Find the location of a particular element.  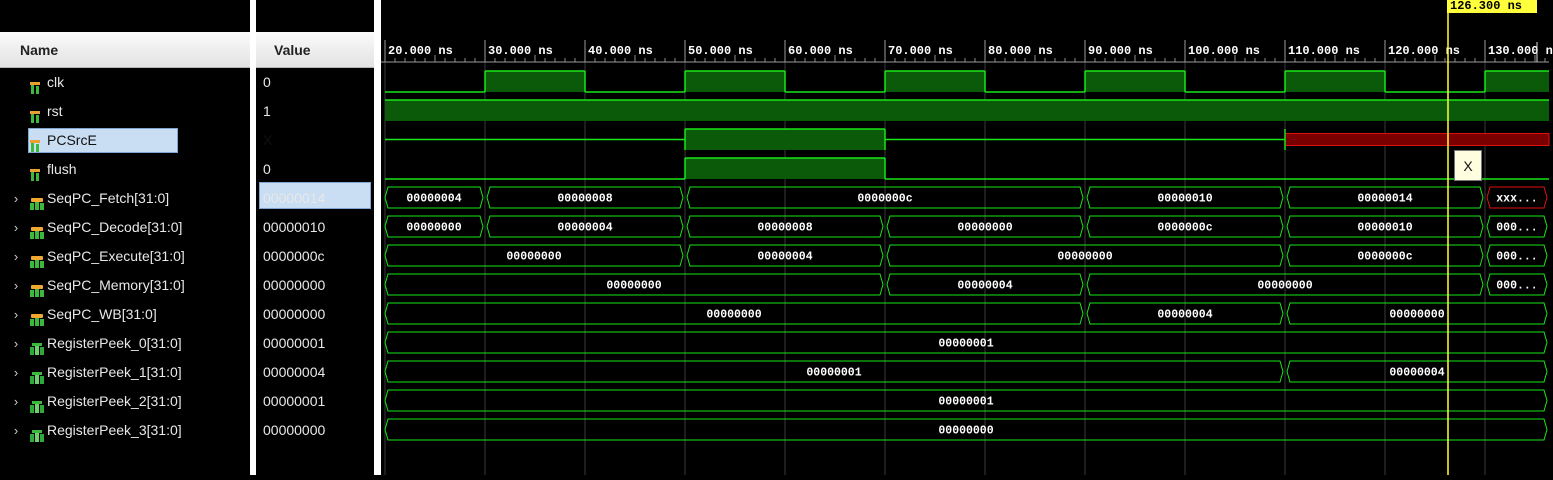

signal-row: rst is located at coordinates (125, 111).